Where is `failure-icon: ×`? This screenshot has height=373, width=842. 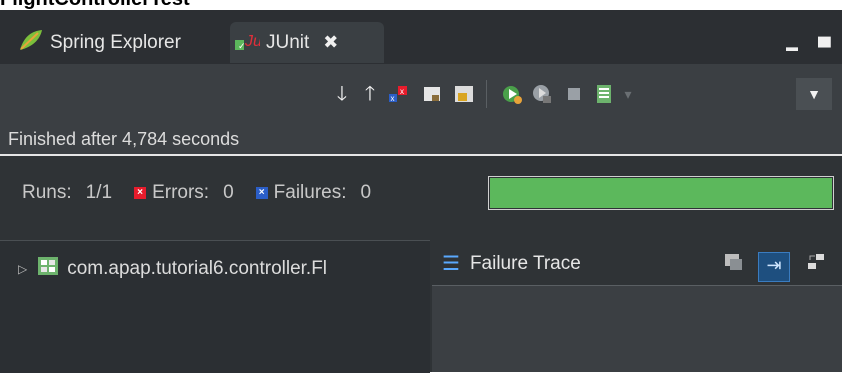
failure-icon: × is located at coordinates (261, 193).